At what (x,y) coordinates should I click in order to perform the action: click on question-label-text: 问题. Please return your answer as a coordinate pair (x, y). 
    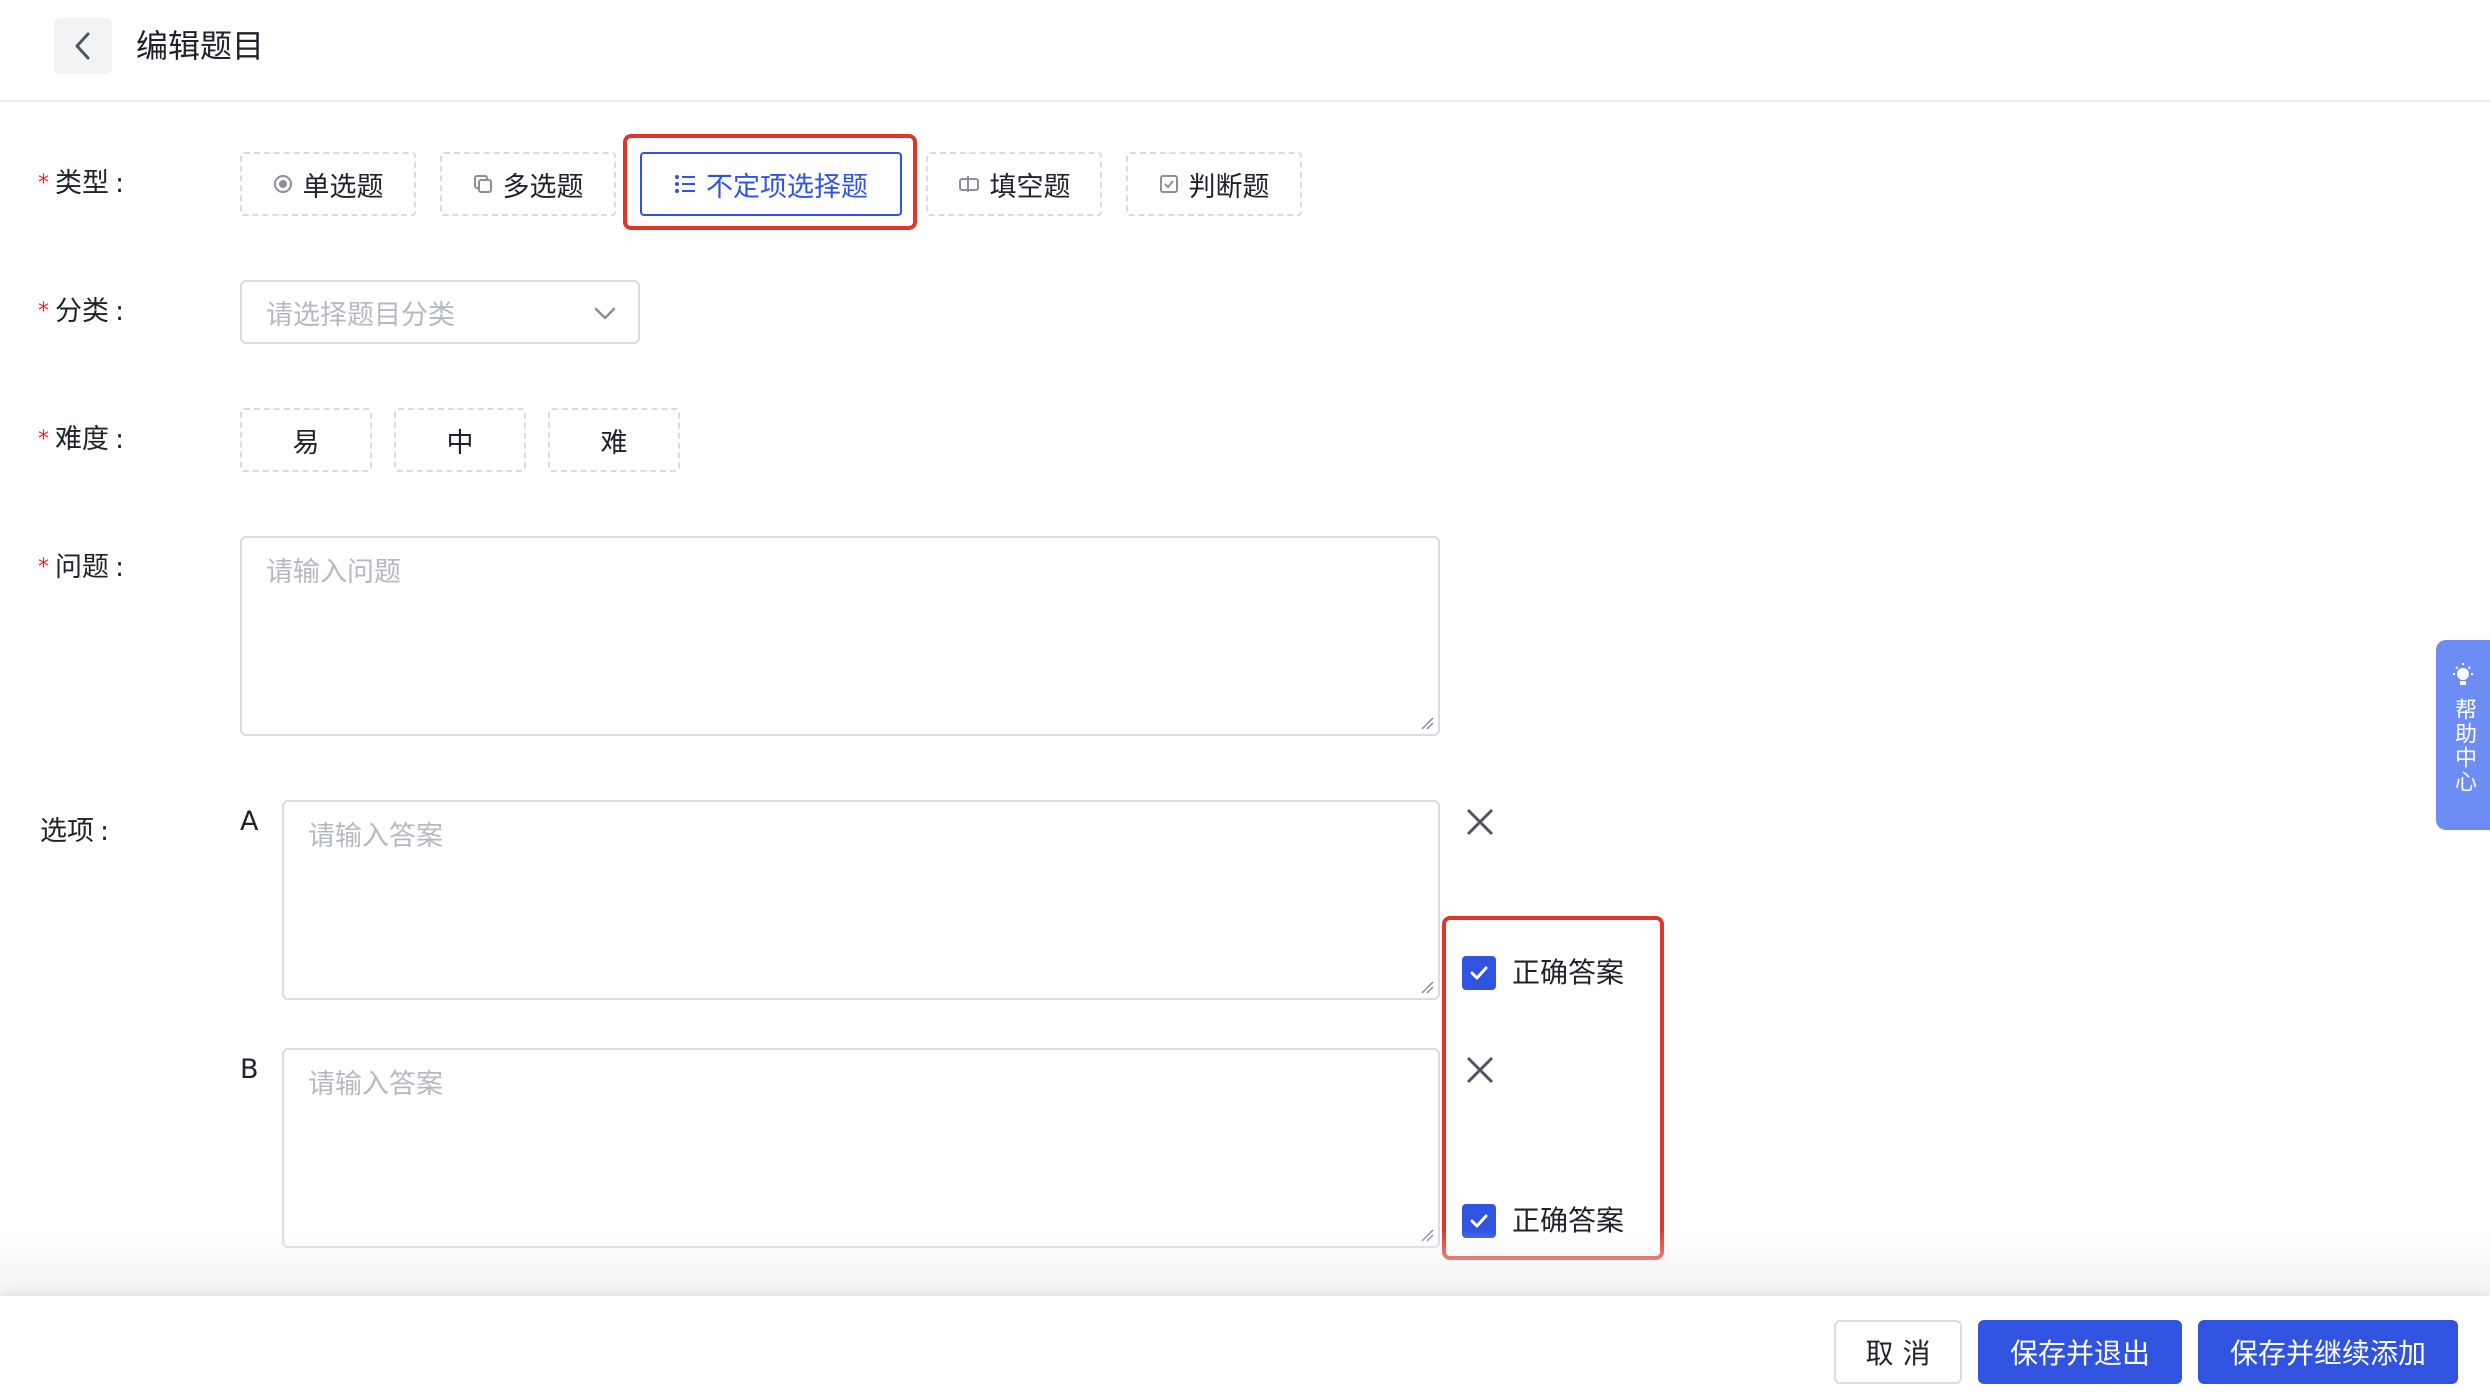
    Looking at the image, I should click on (82, 567).